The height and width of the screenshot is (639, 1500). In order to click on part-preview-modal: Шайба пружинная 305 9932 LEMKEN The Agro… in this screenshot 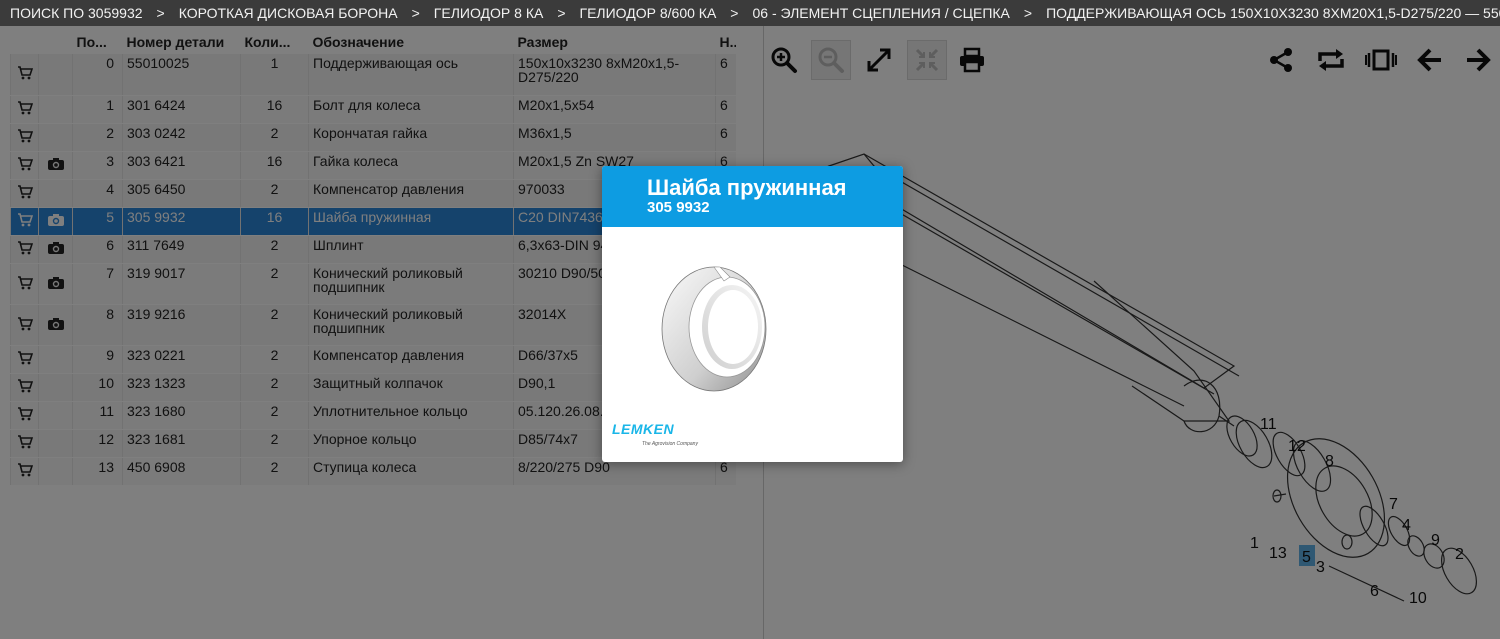, I will do `click(752, 314)`.